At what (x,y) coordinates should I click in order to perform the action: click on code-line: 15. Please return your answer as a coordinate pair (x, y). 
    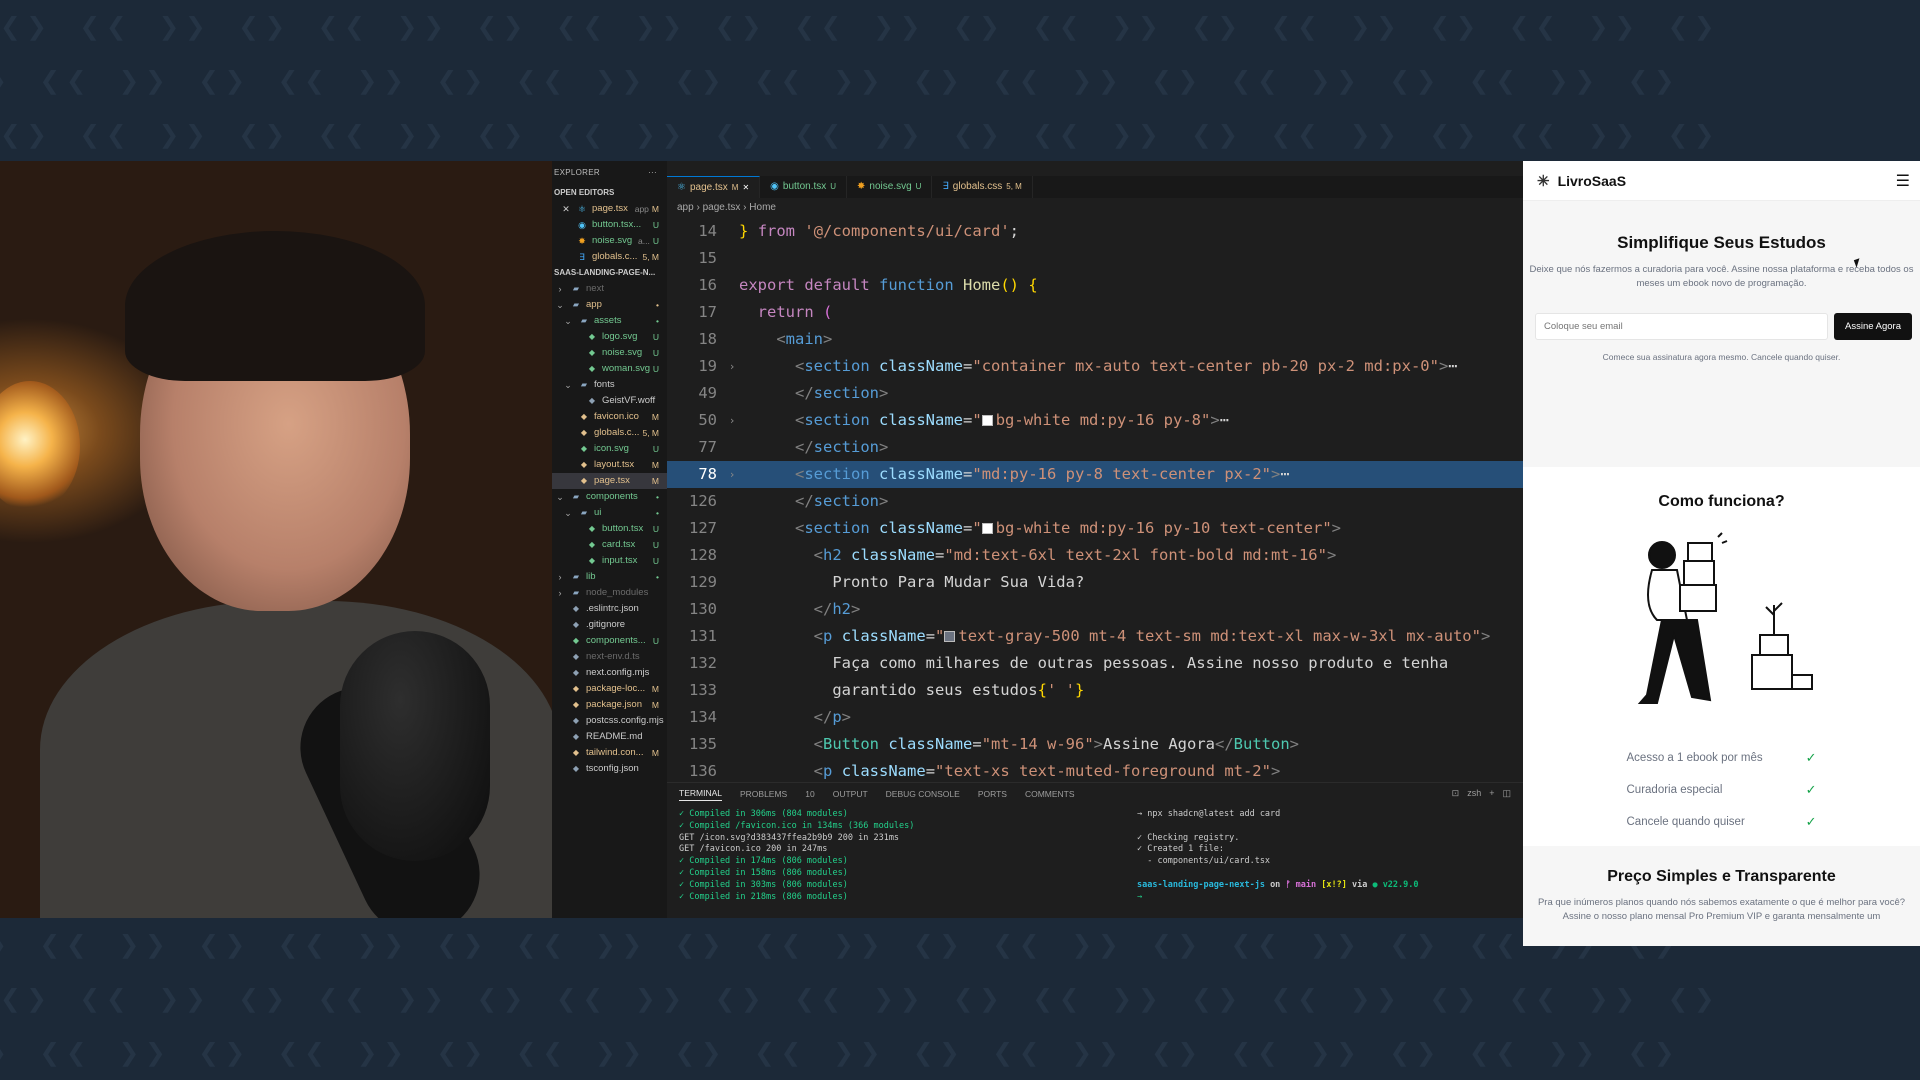
    Looking at the image, I should click on (1095, 258).